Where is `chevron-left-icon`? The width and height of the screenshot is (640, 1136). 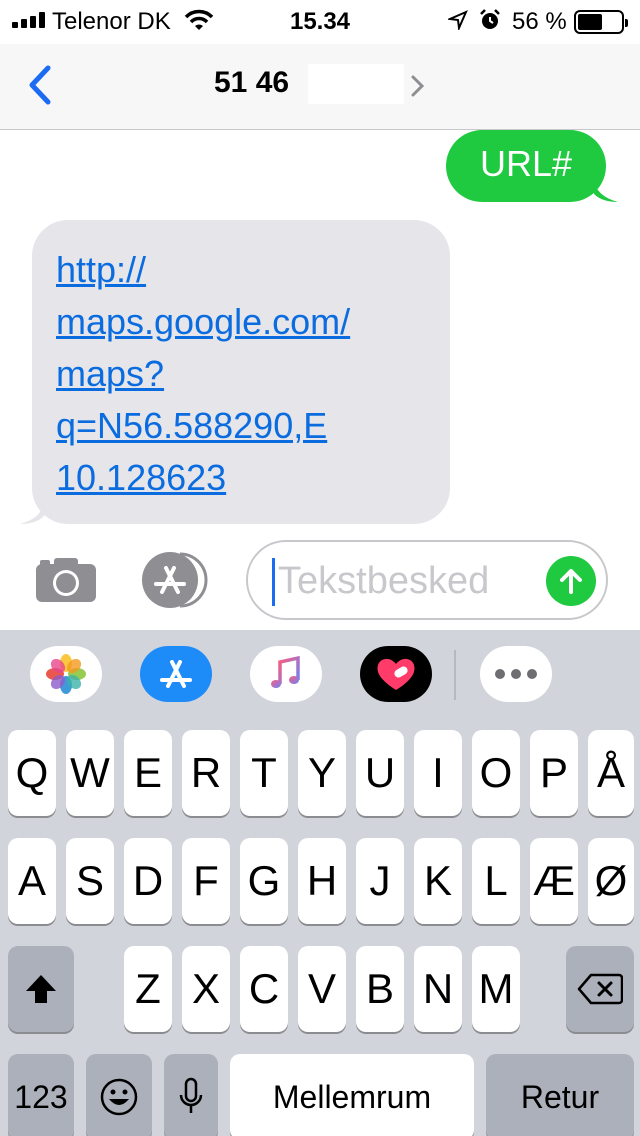 chevron-left-icon is located at coordinates (40, 85).